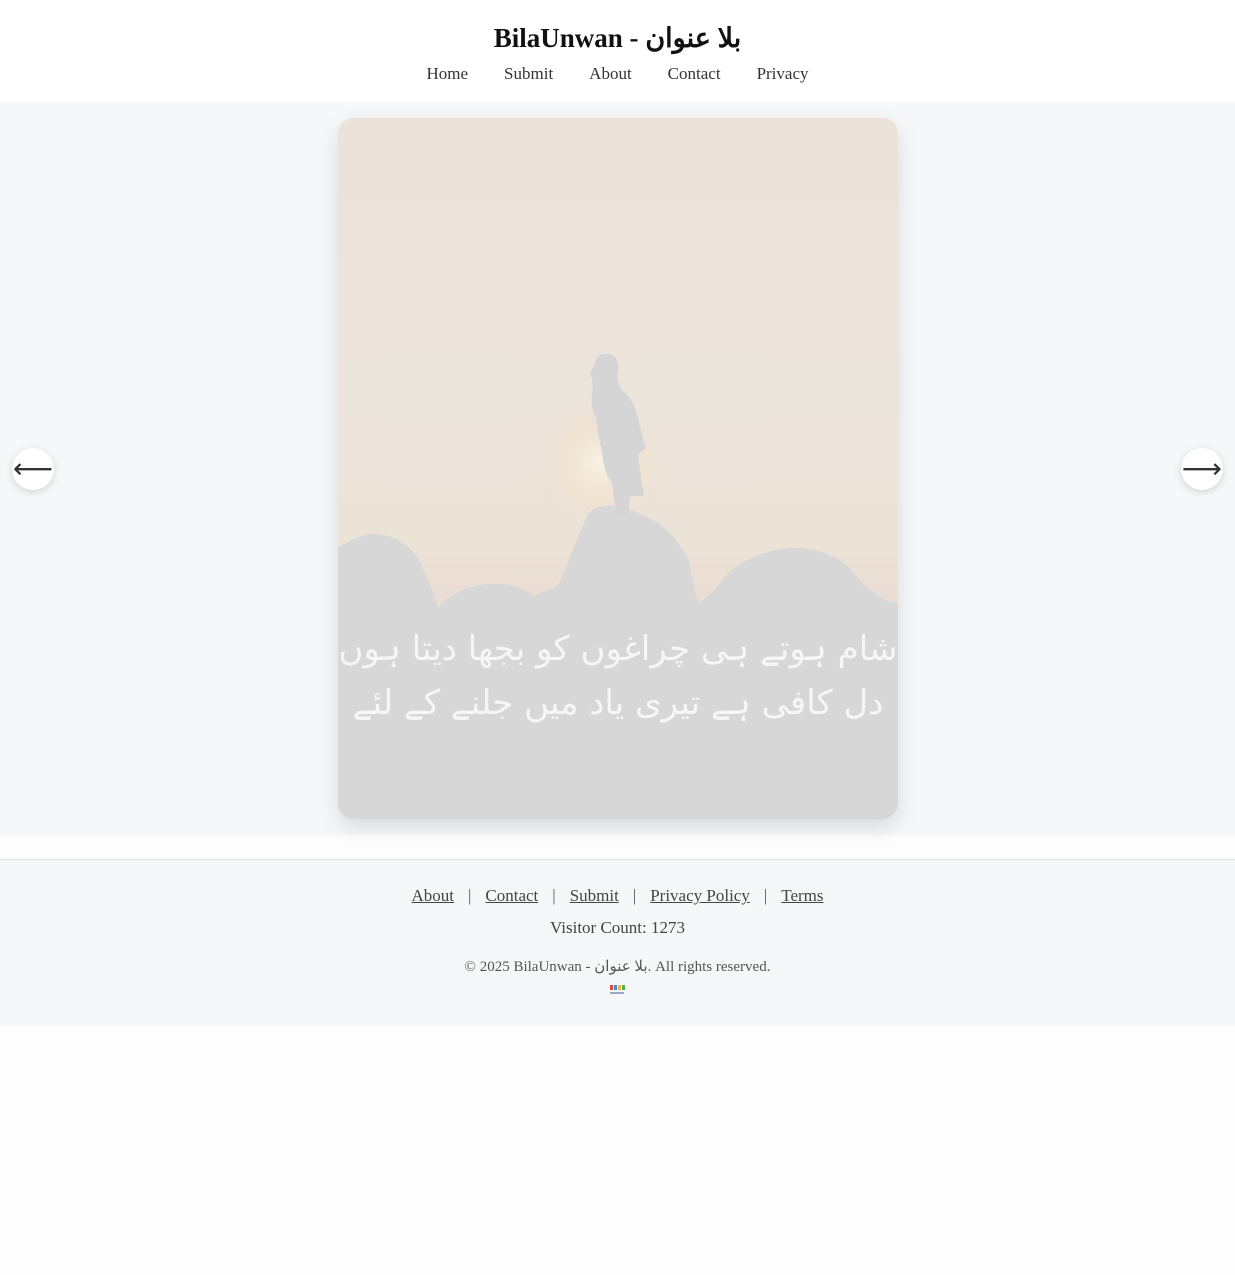  What do you see at coordinates (700, 896) in the screenshot?
I see `footer-link-privacy-policy: Privacy Policy` at bounding box center [700, 896].